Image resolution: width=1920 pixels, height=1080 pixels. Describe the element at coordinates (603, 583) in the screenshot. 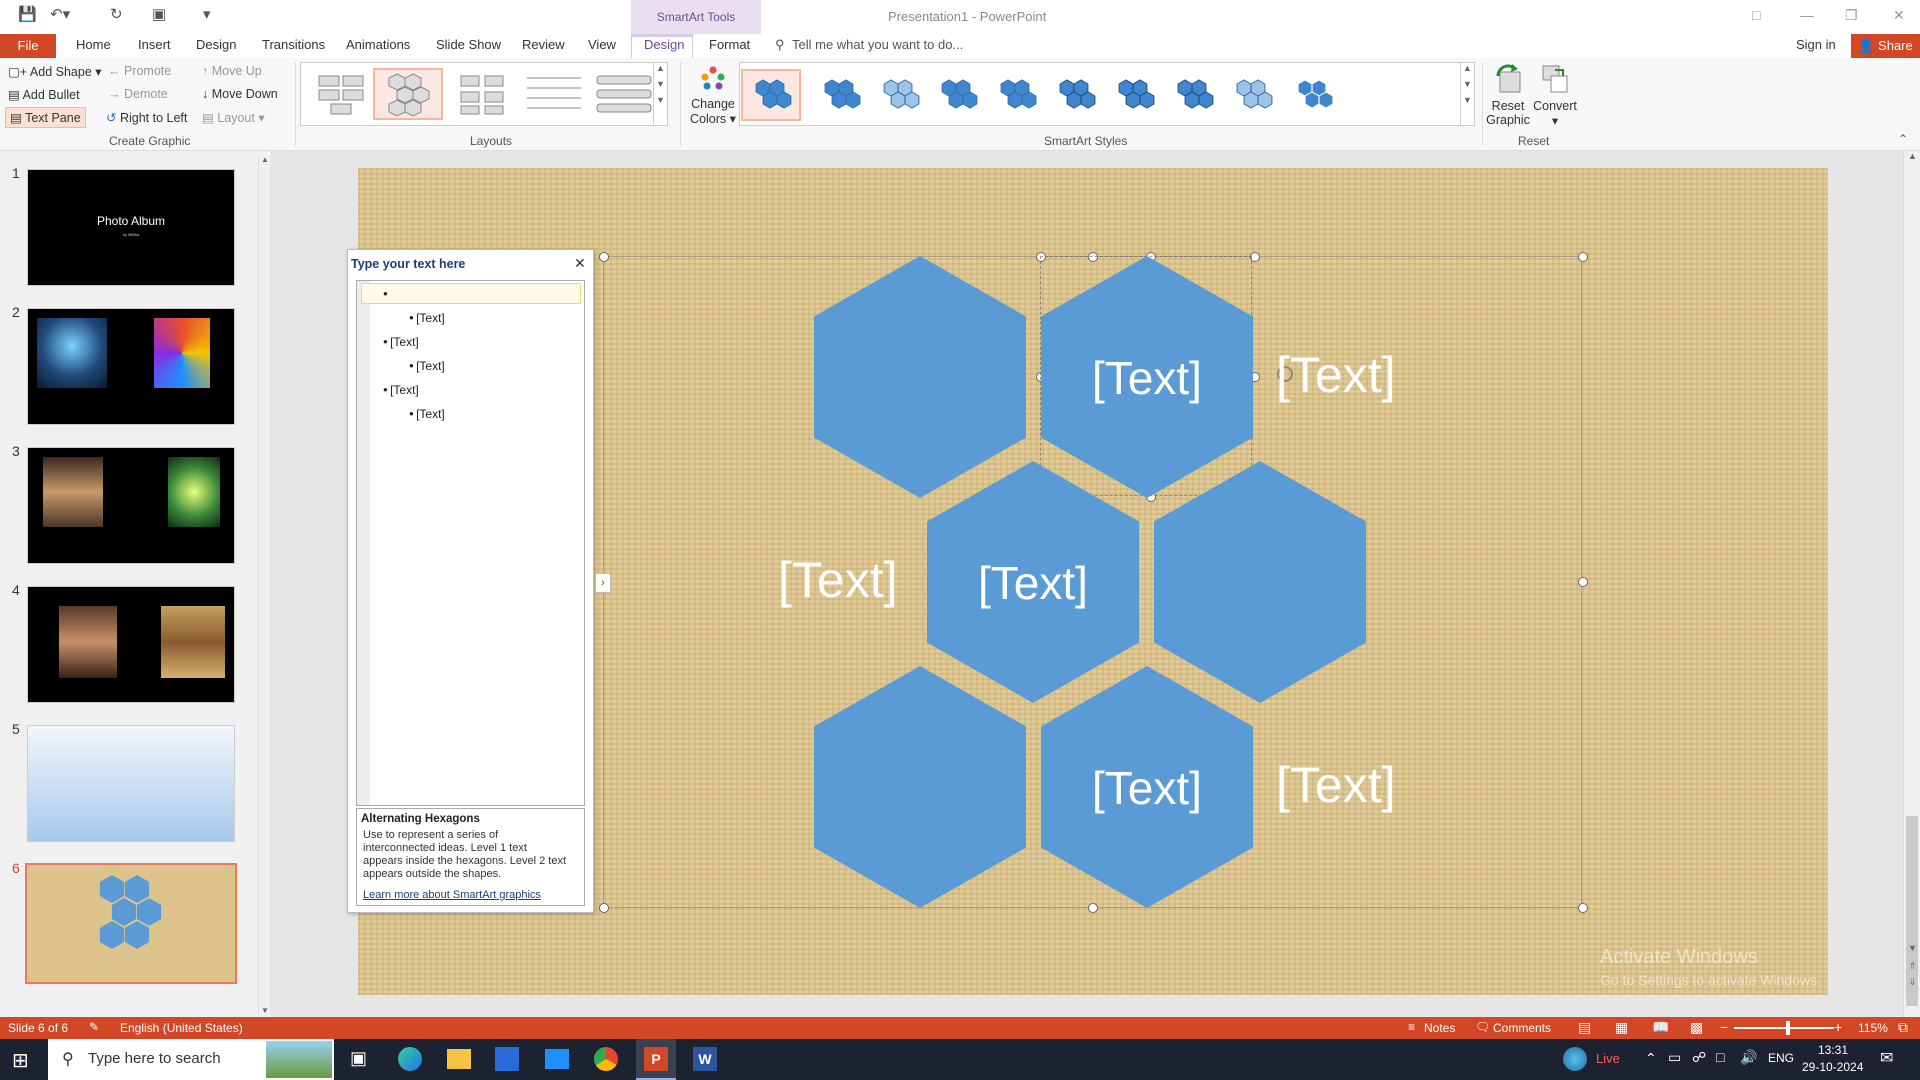

I see `text-pane-toggle-icon: ›` at that location.